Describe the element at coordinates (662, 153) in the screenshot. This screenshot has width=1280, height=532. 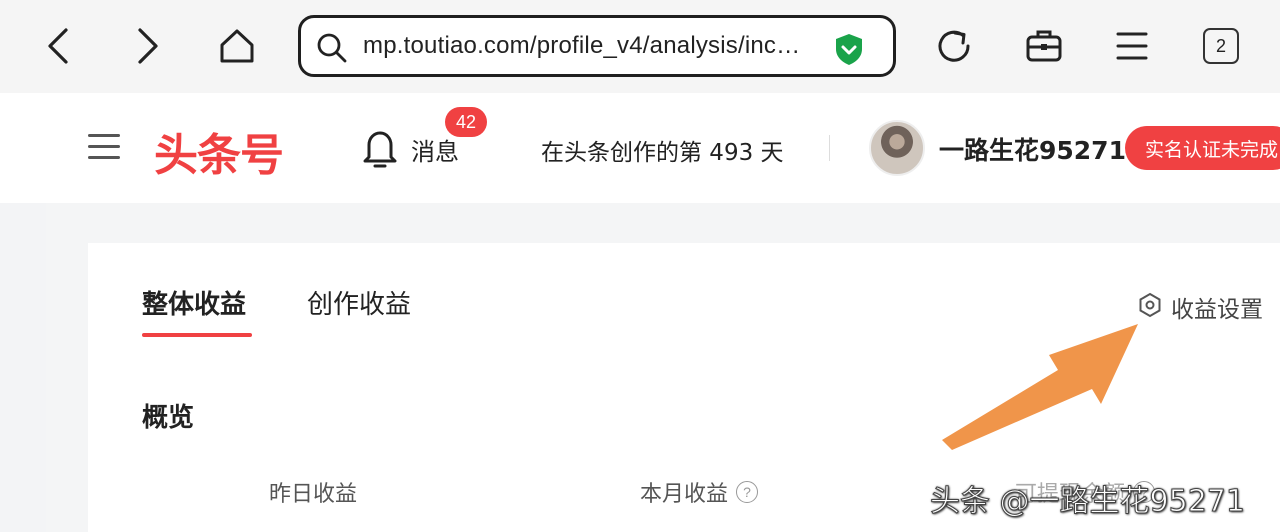
I see `creation-days-text: 在头条创作的第 493 天` at that location.